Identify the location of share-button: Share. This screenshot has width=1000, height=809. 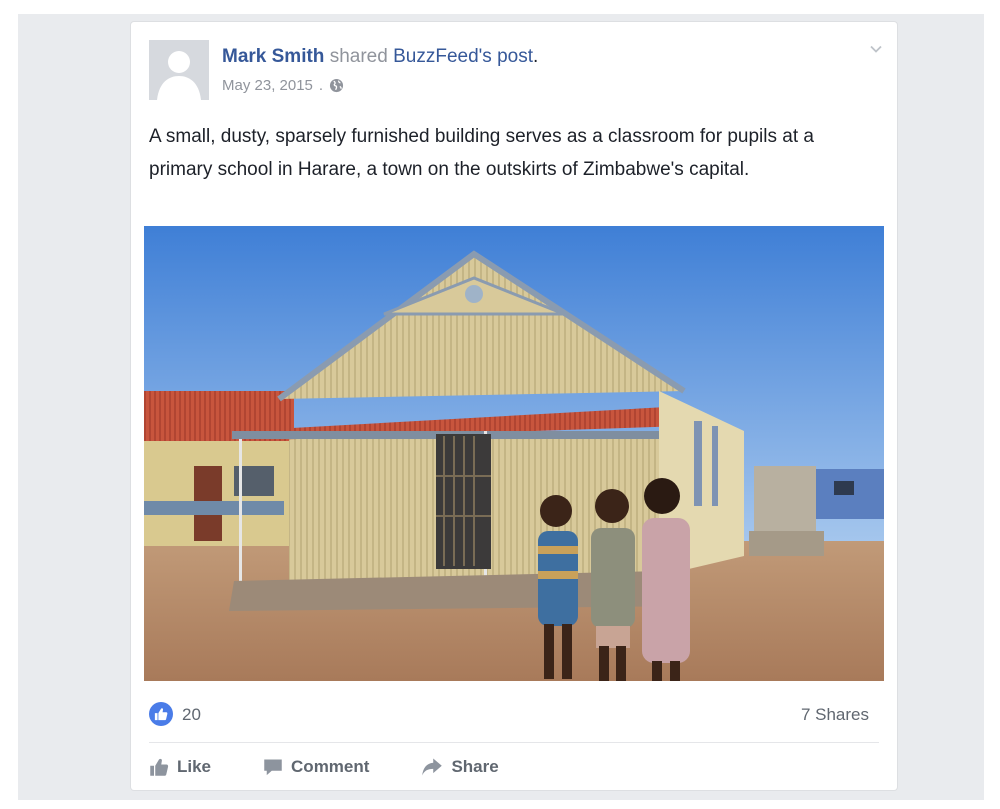
(460, 767).